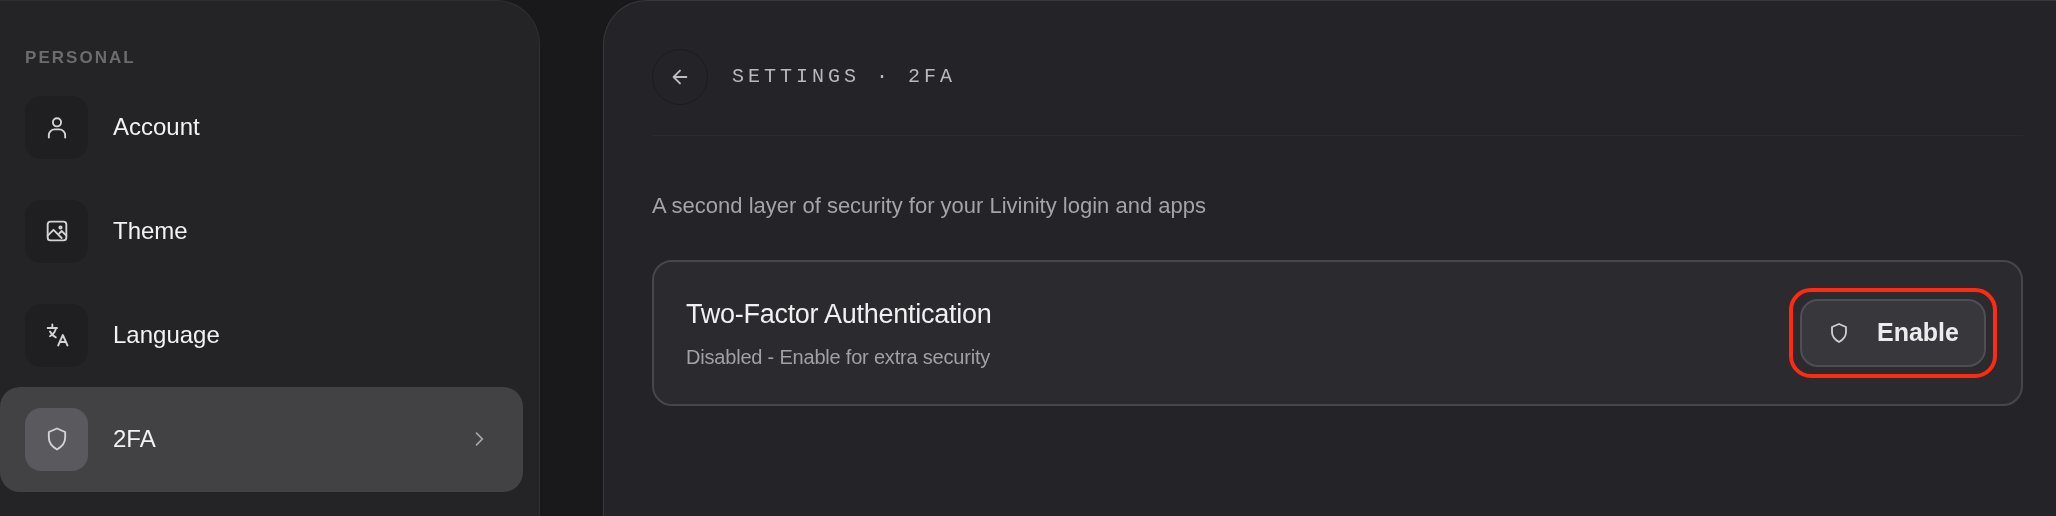 The height and width of the screenshot is (516, 2056). What do you see at coordinates (261, 439) in the screenshot?
I see `sidebar-item: 2FA` at bounding box center [261, 439].